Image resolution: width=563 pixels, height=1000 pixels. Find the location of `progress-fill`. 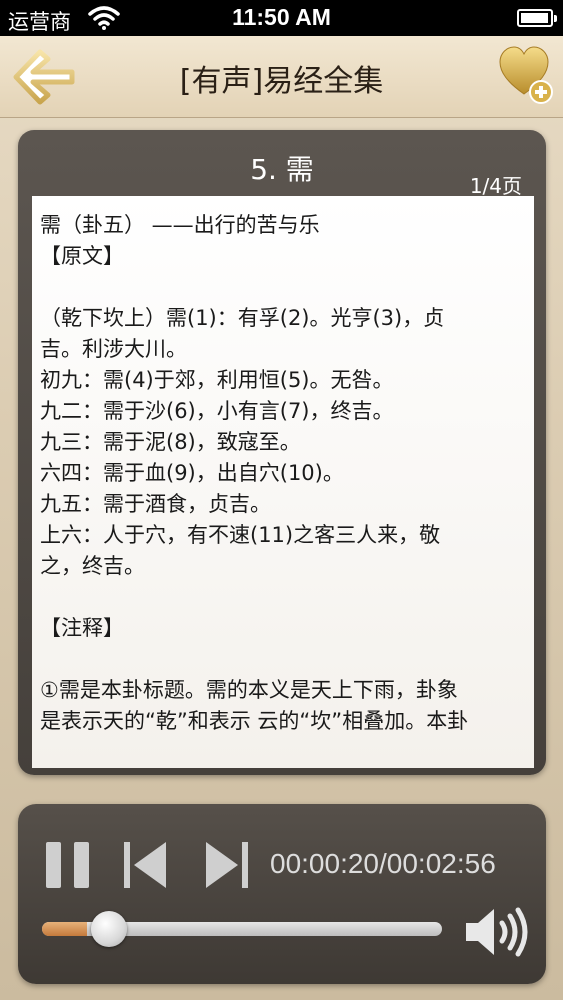

progress-fill is located at coordinates (65, 929).